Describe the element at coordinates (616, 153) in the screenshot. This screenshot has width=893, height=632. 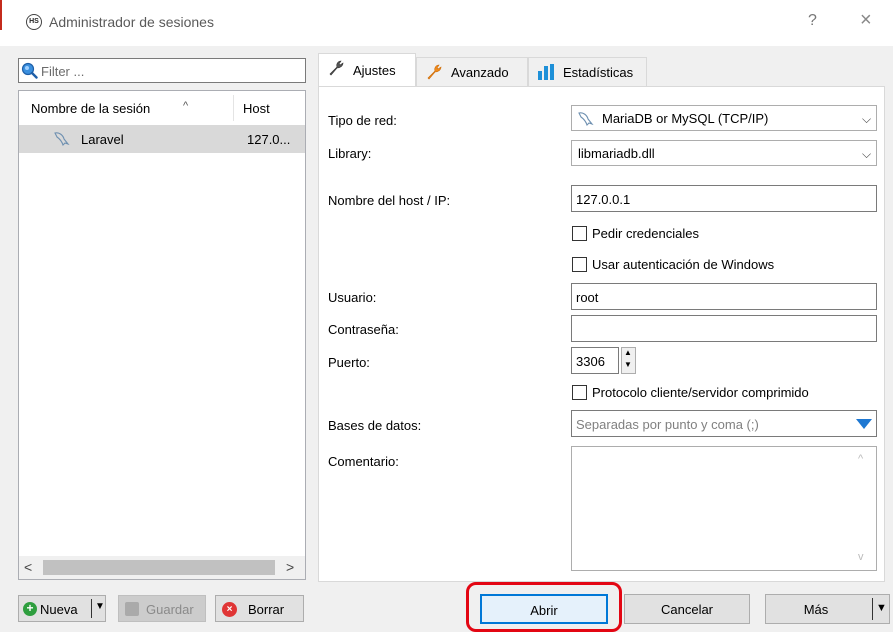
I see `library-value: libmariadb.dll` at that location.